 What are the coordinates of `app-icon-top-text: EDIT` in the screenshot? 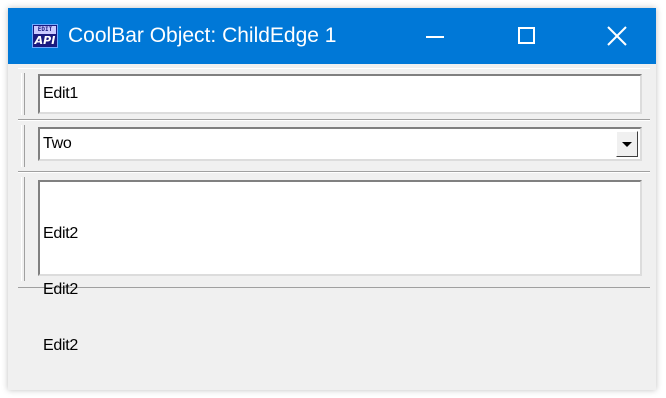 It's located at (45, 30).